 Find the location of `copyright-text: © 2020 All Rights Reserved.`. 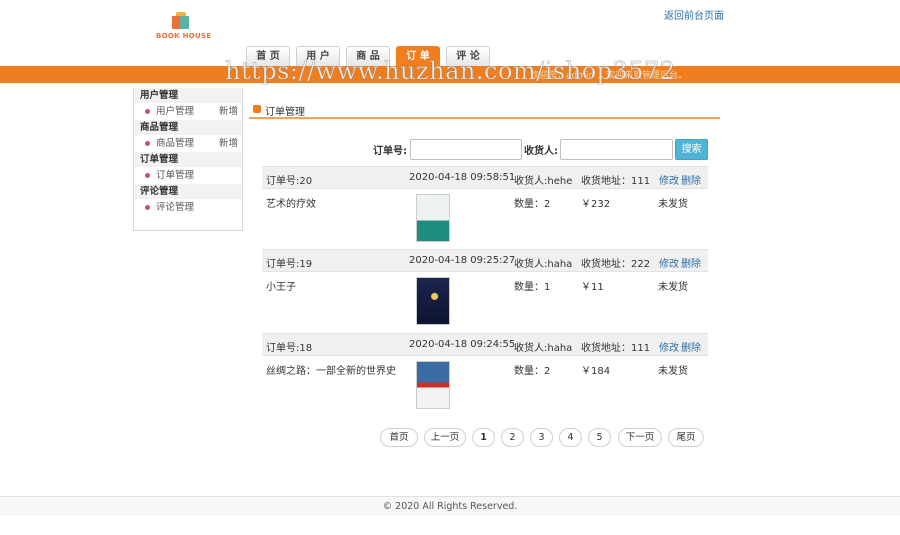

copyright-text: © 2020 All Rights Reserved. is located at coordinates (450, 506).